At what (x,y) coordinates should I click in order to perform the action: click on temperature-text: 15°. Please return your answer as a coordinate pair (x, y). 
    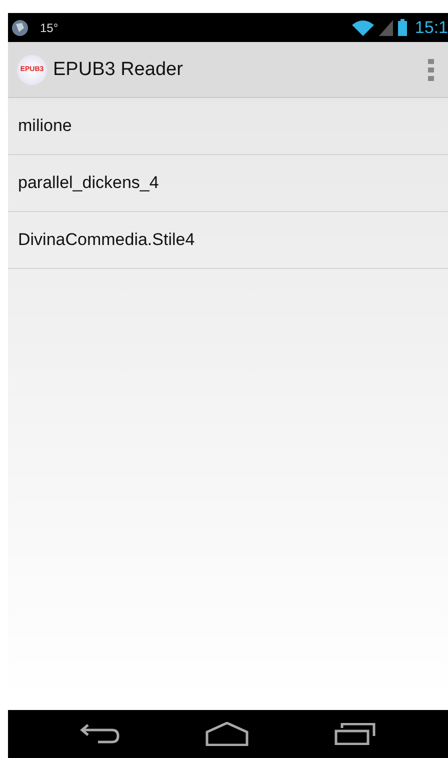
    Looking at the image, I should click on (49, 27).